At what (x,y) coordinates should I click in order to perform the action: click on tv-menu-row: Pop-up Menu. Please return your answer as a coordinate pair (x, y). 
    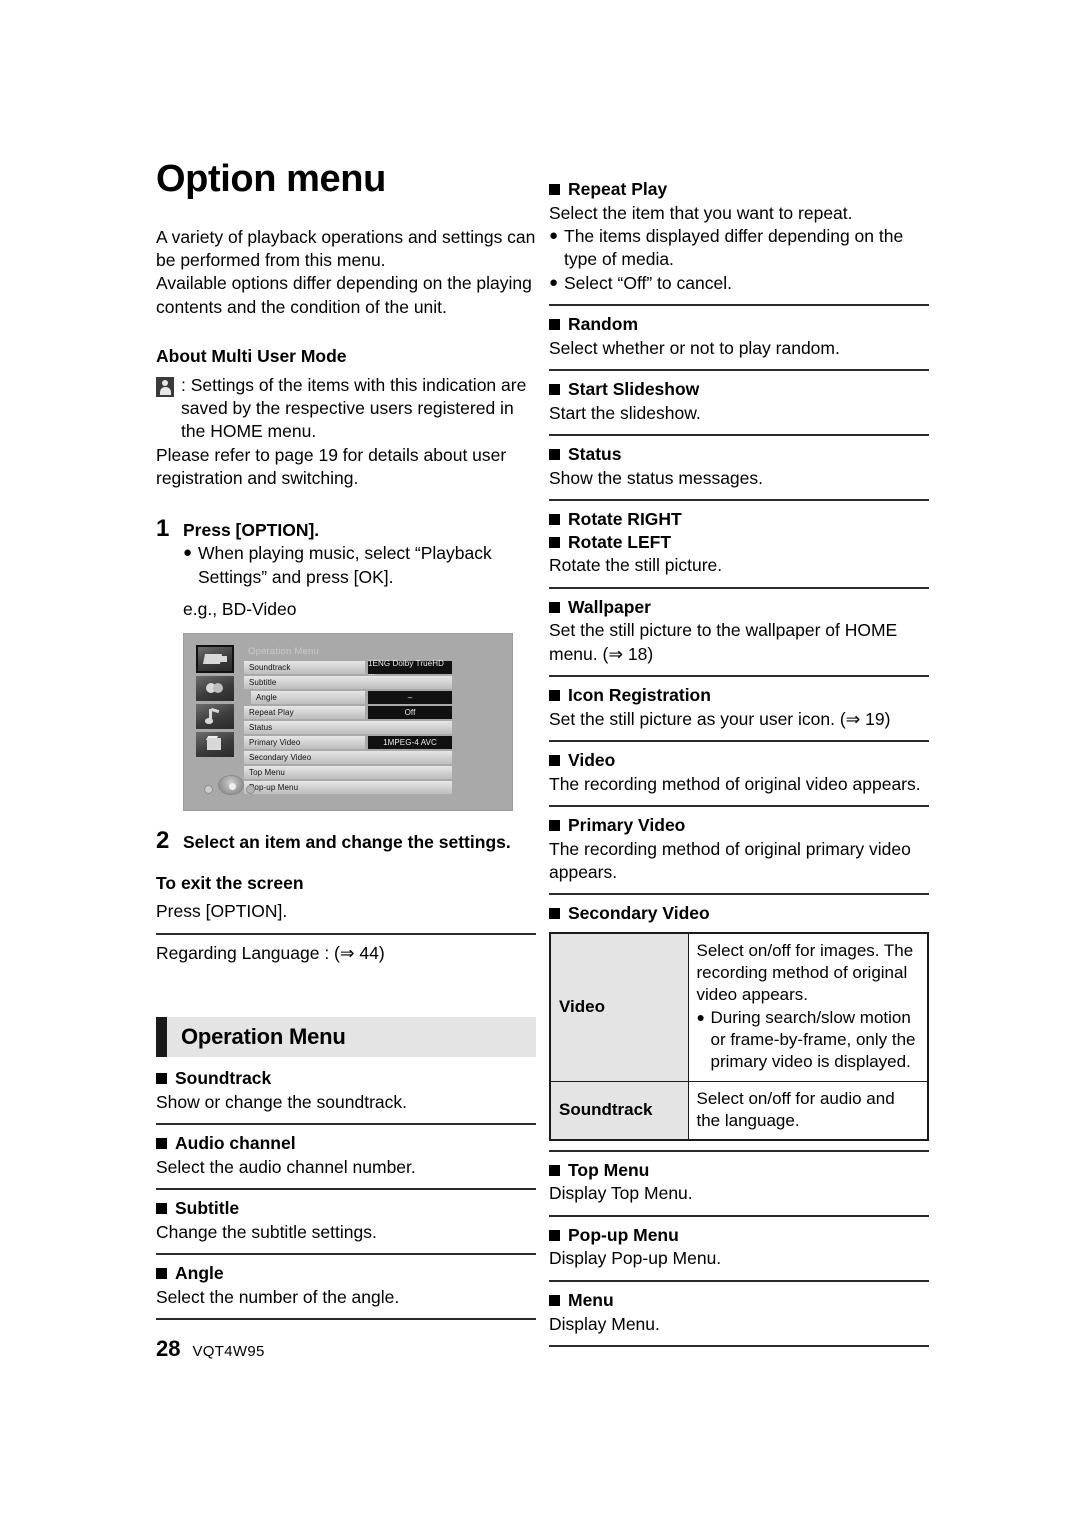
    Looking at the image, I should click on (348, 788).